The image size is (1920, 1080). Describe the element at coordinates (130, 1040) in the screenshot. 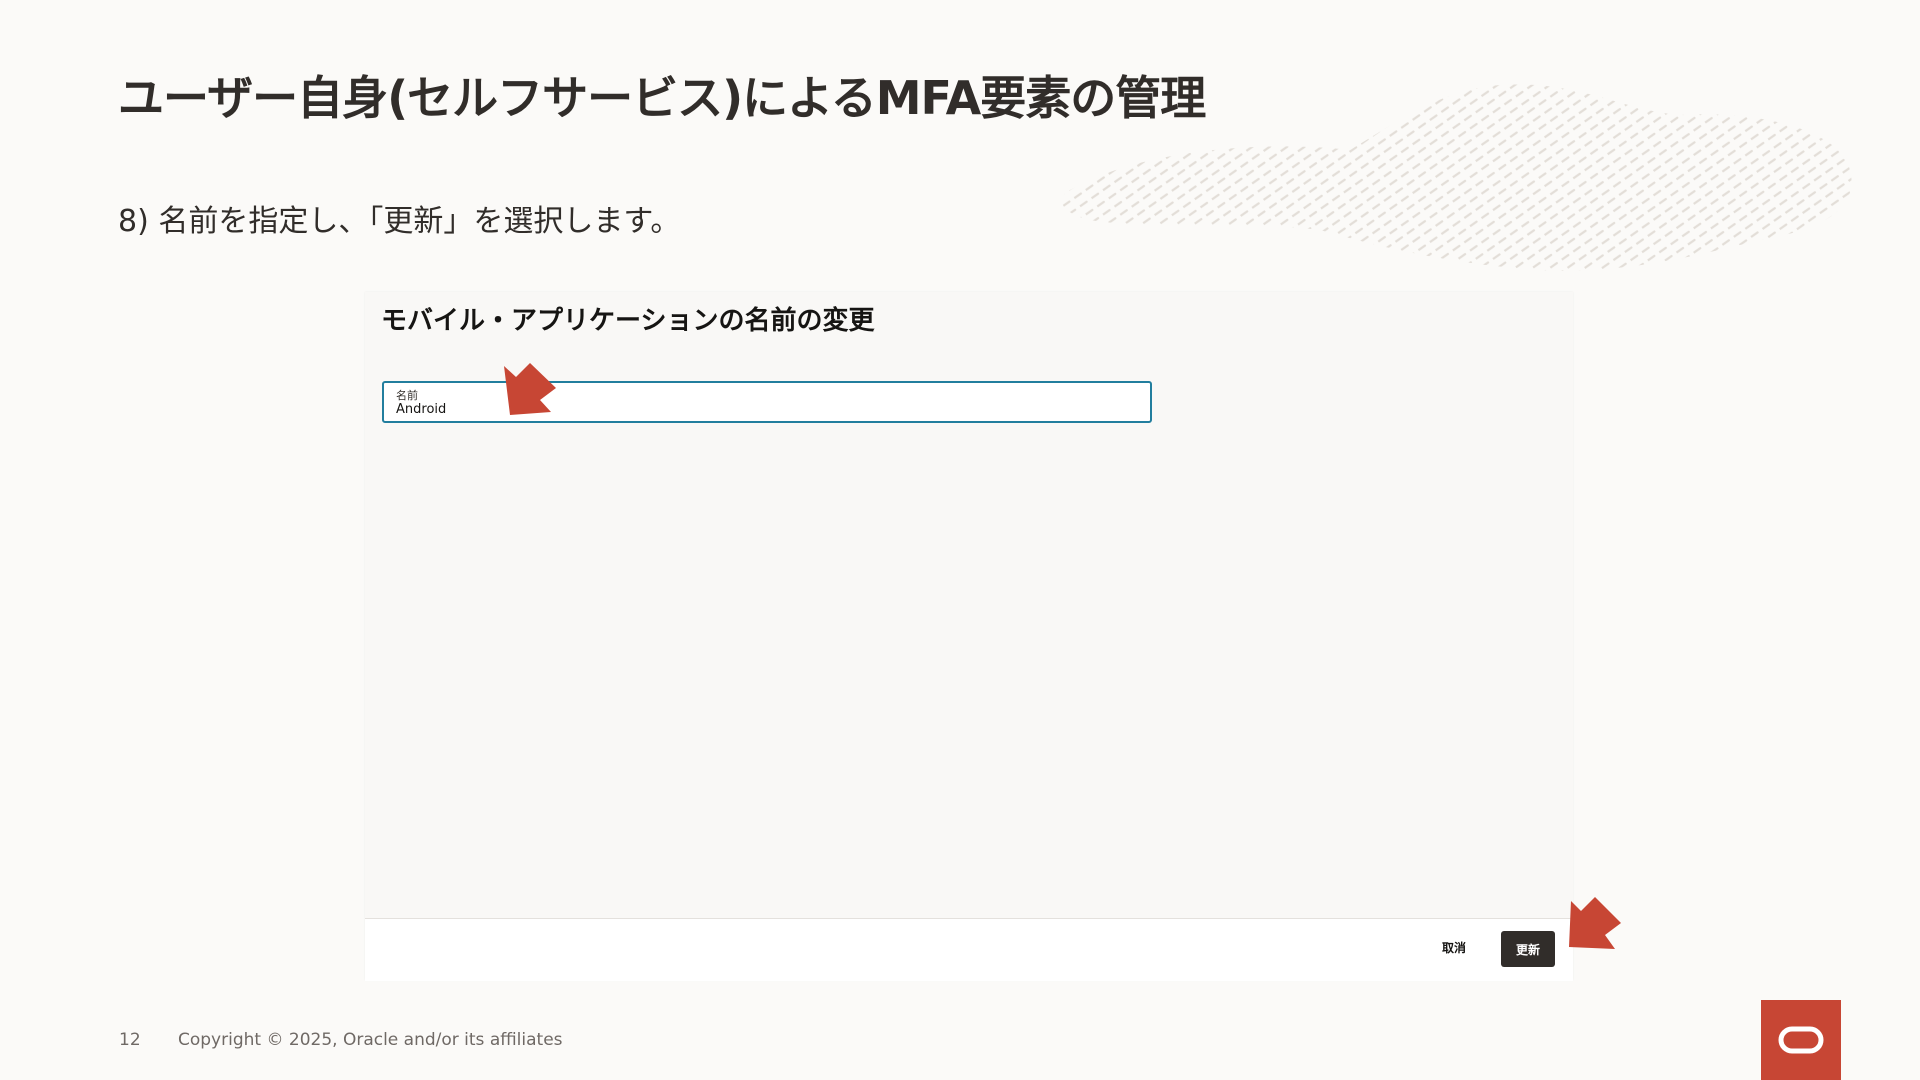

I see `page-number: 12` at that location.